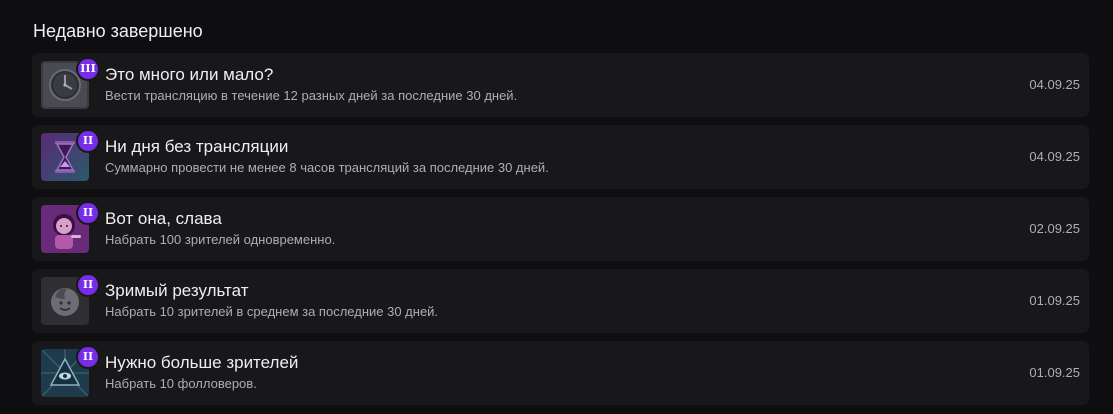 This screenshot has width=1113, height=414. I want to click on achievement-title: Нужно больше зрителей, so click(202, 362).